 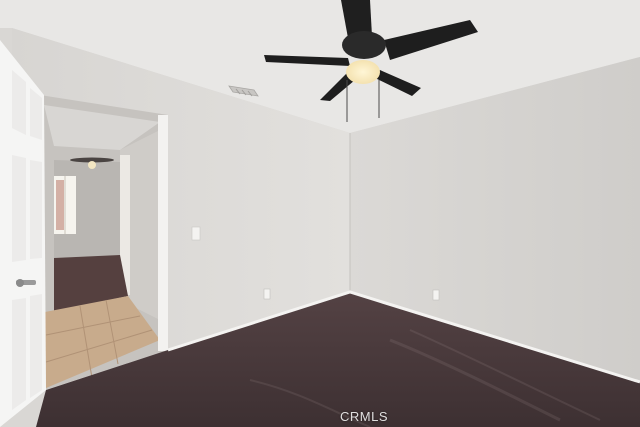 I want to click on light-switch, so click(x=196, y=233).